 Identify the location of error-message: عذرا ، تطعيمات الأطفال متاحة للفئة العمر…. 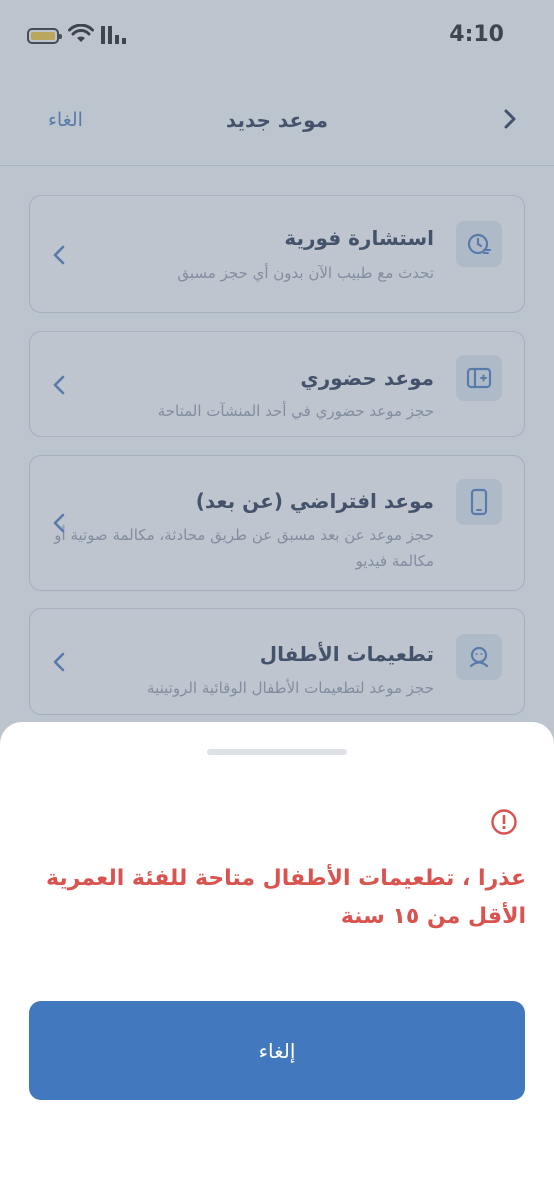
(285, 897).